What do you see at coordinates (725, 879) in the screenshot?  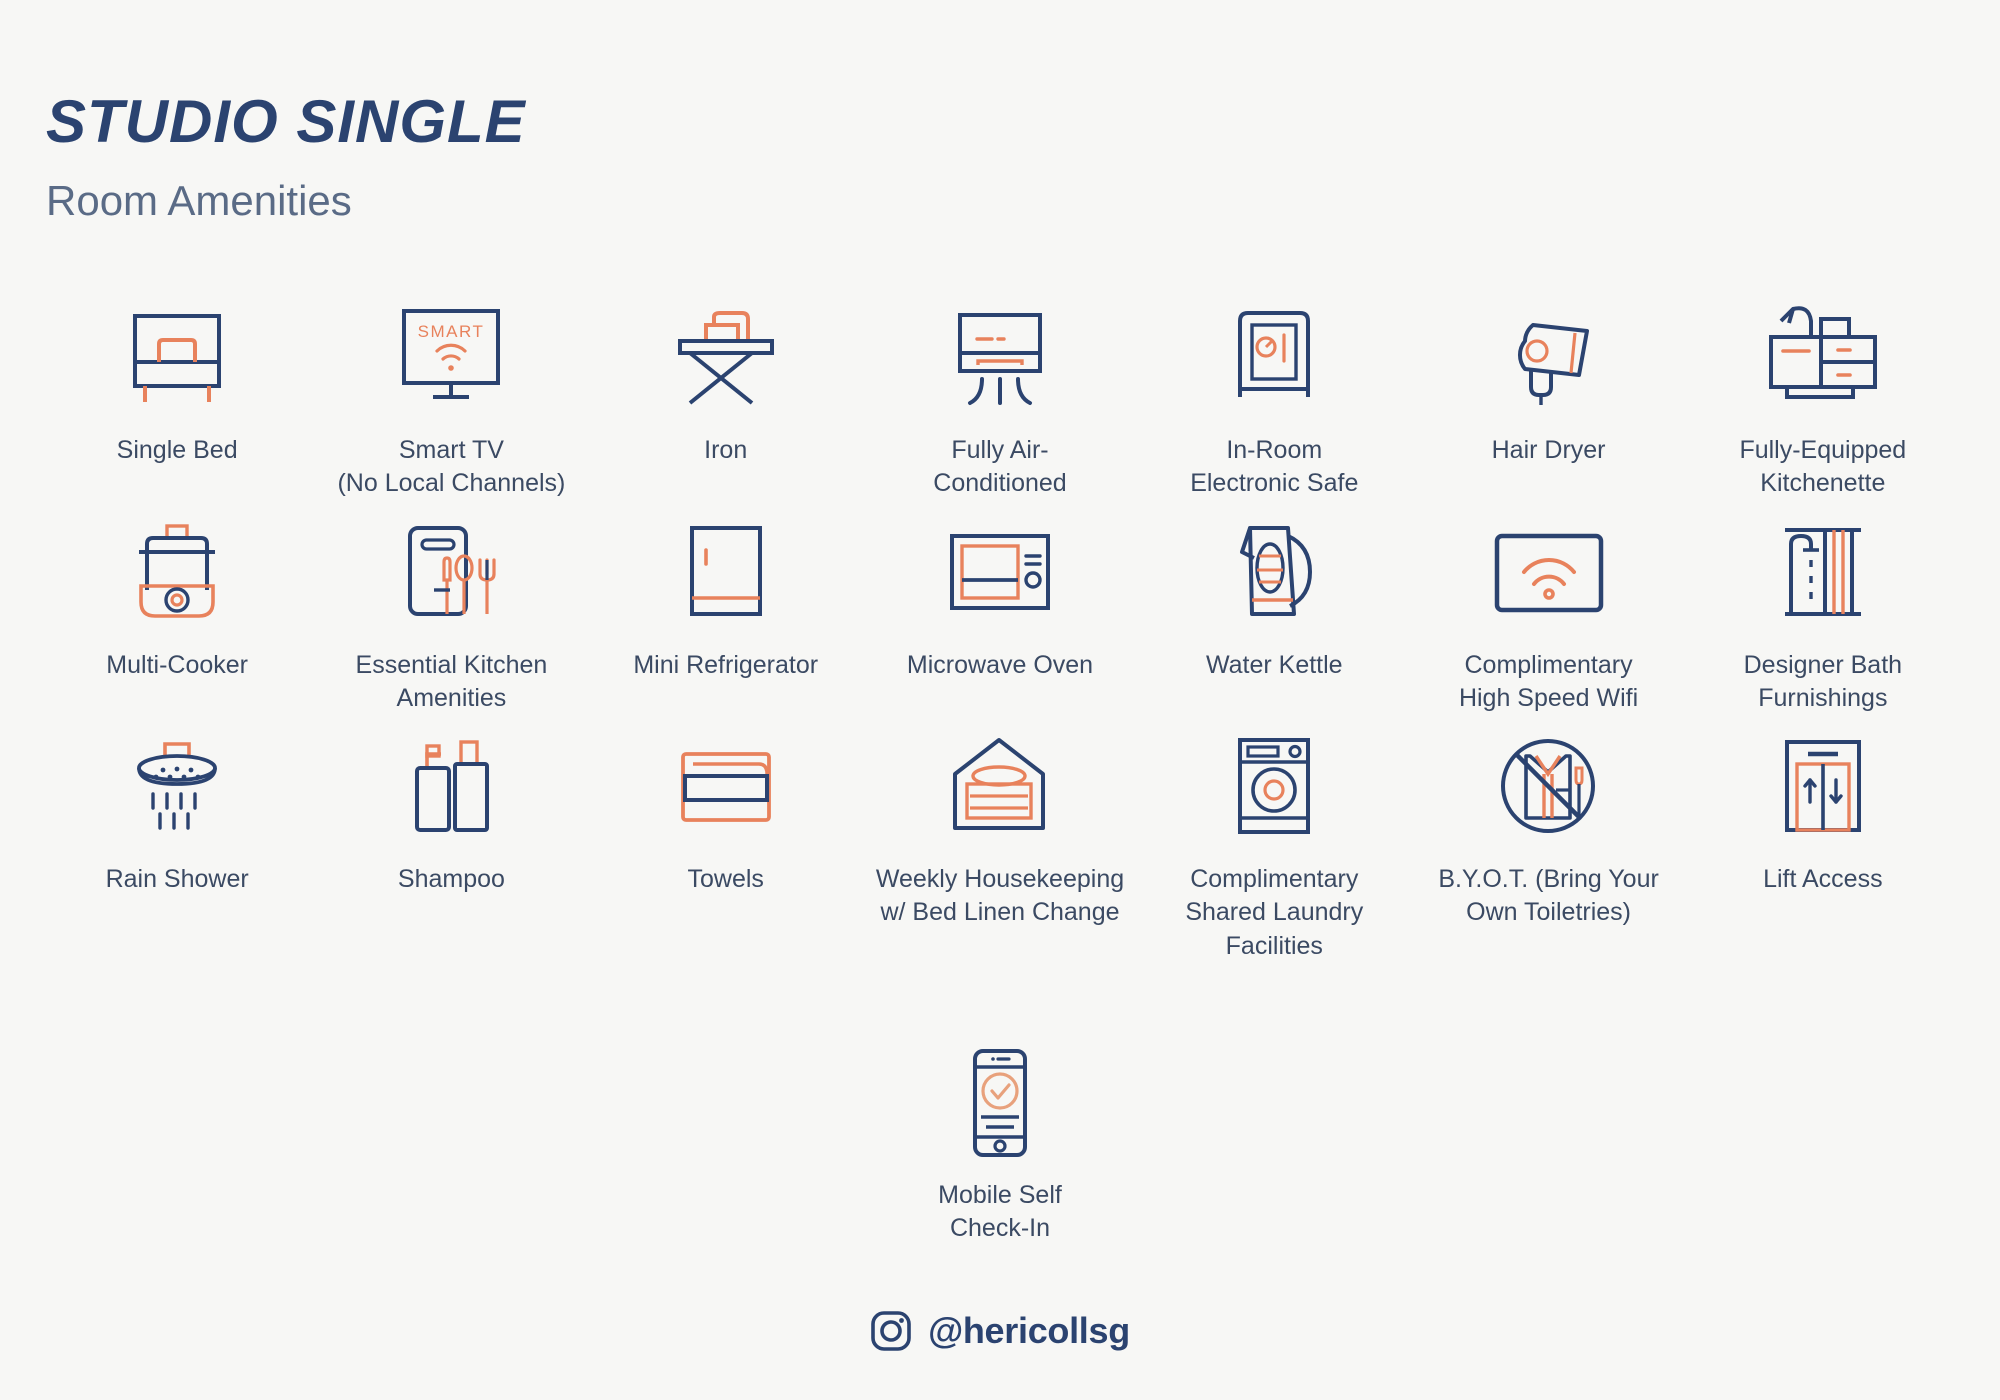 I see `amenity-label: Towels` at bounding box center [725, 879].